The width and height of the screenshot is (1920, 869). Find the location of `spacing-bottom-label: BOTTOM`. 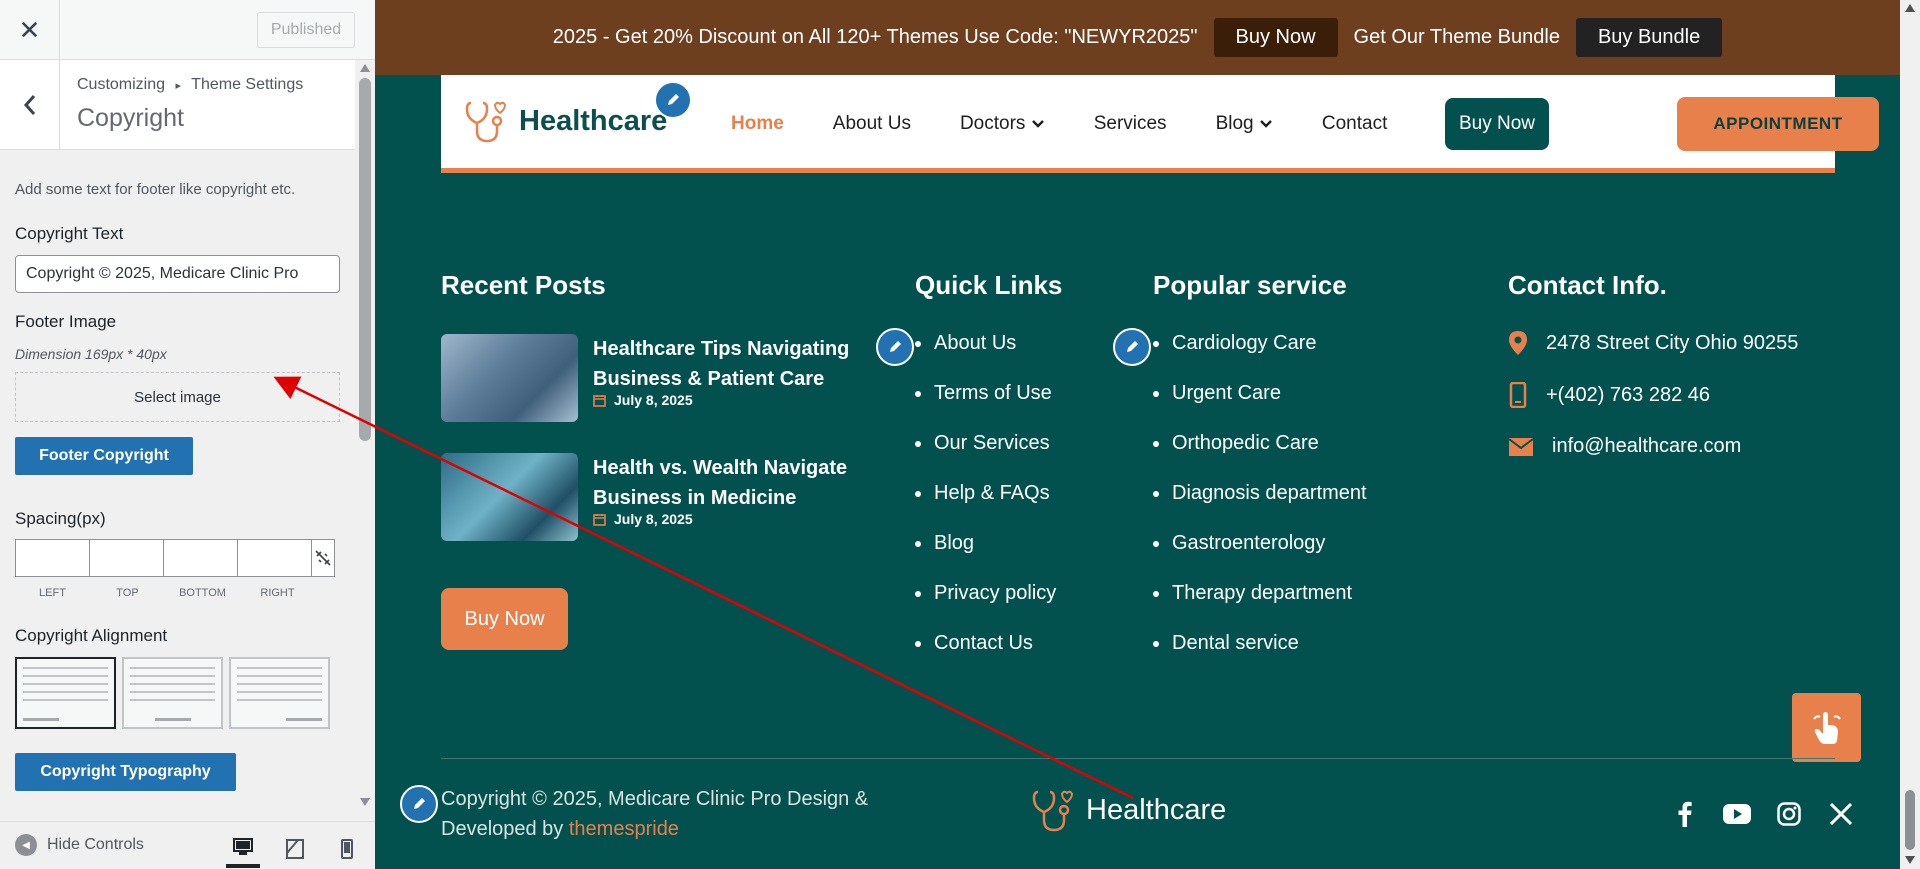

spacing-bottom-label: BOTTOM is located at coordinates (202, 593).